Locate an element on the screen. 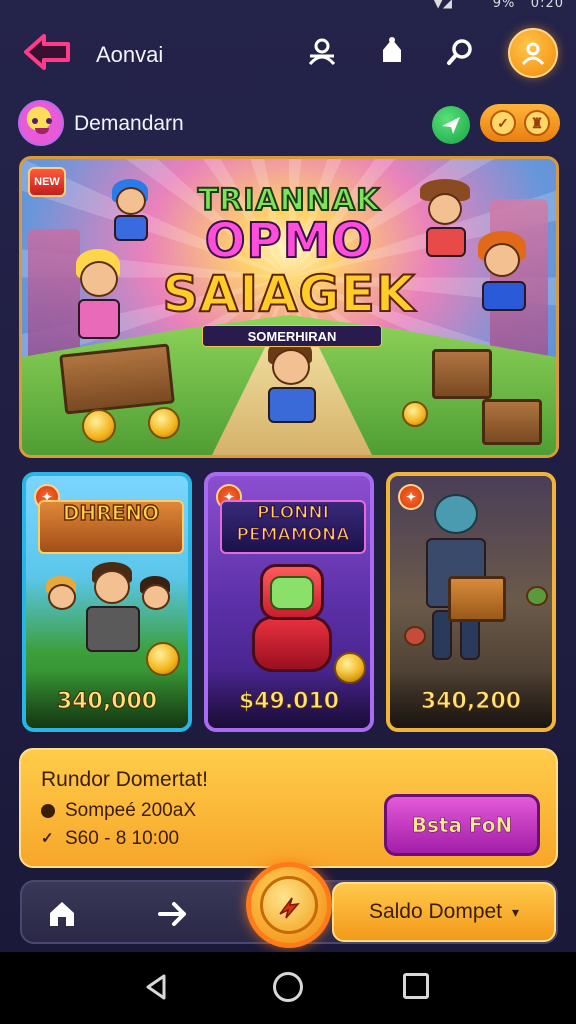  card-price: $49.010 is located at coordinates (289, 702).